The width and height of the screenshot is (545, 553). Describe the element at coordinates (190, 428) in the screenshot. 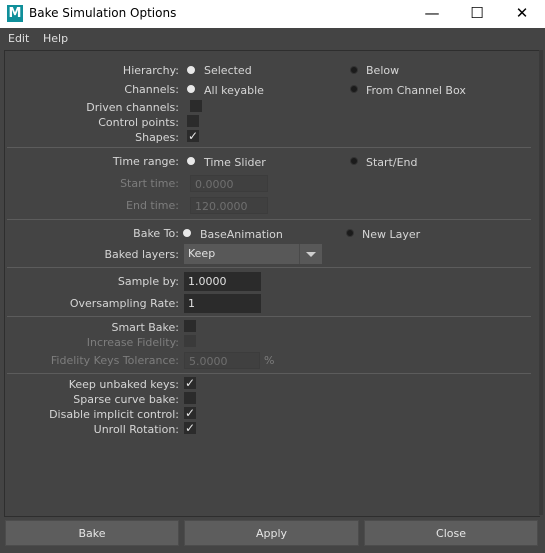

I see `unroll-rotation-checkbox: ✓` at that location.